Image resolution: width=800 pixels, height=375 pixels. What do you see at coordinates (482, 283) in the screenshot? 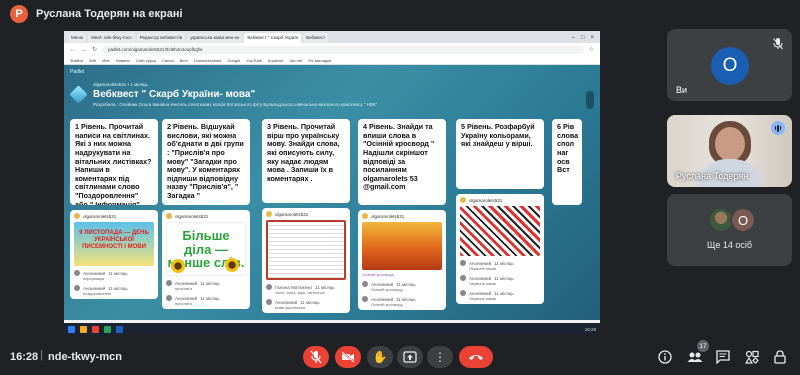
I see `comment-text: Червоне маків` at bounding box center [482, 283].